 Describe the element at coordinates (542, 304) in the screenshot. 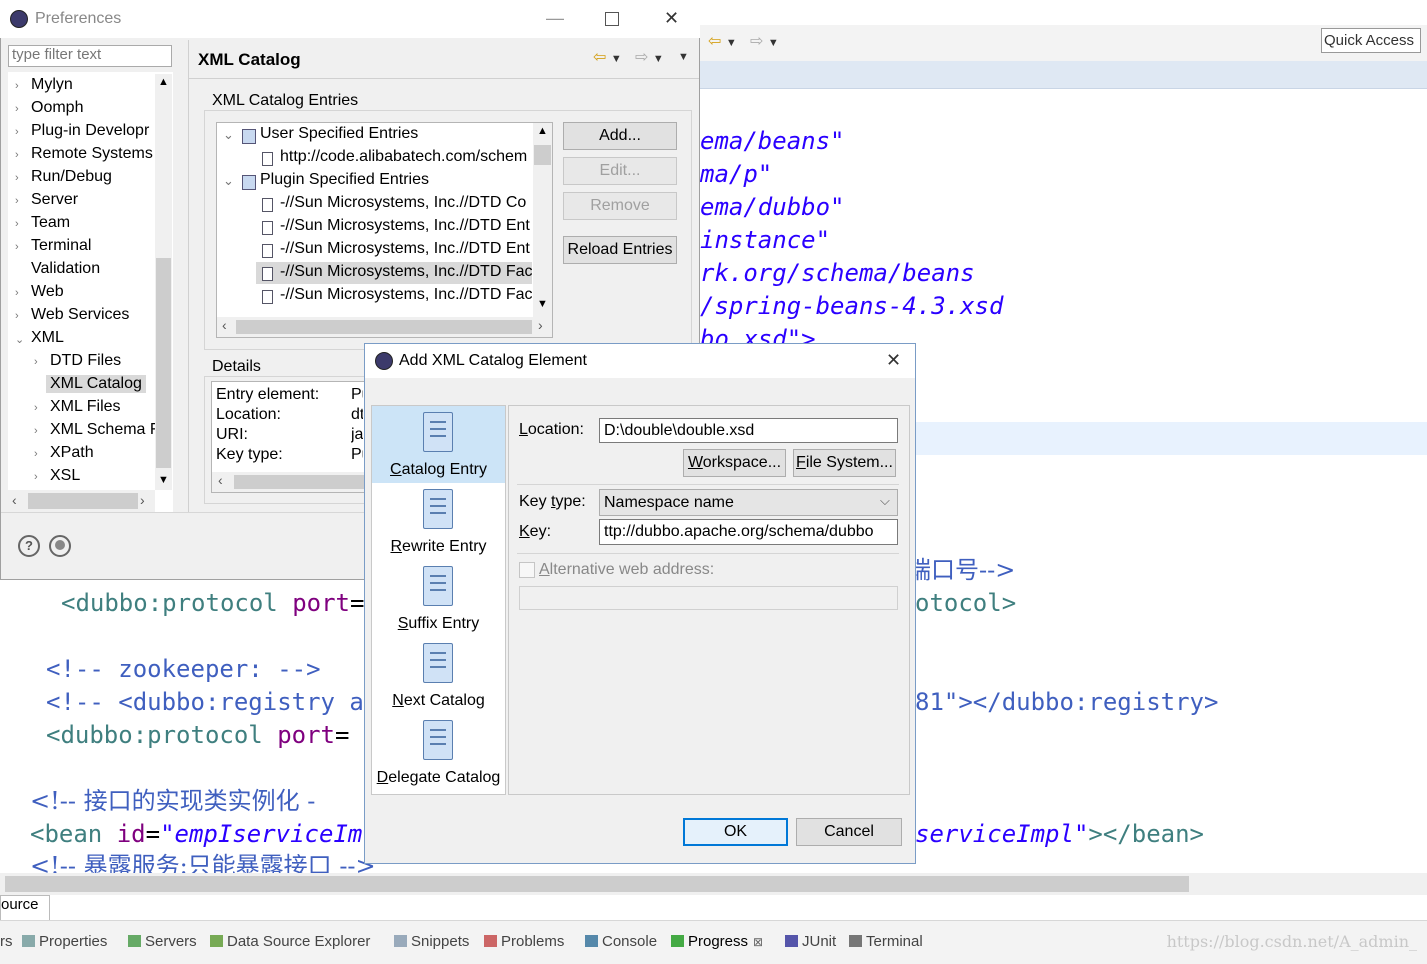

I see `entries-scroll-down-icon: ▼` at that location.